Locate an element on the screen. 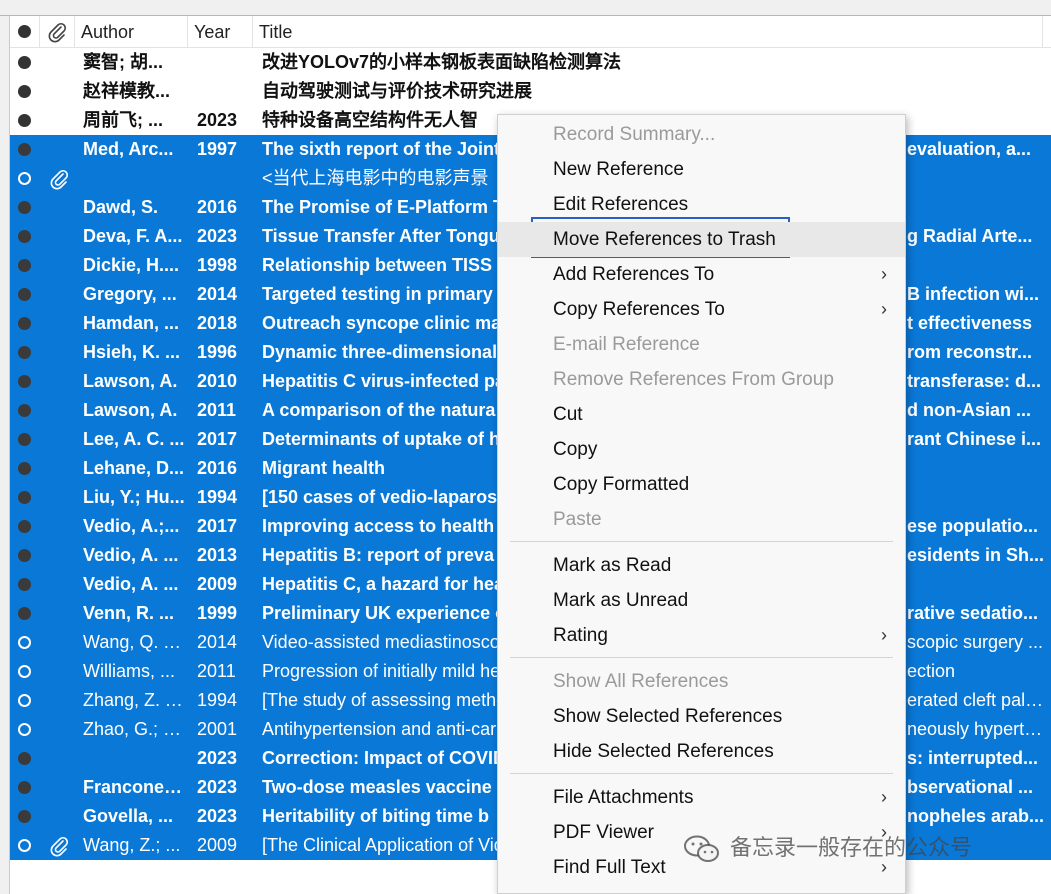  menu-item-label: Move References to Trash is located at coordinates (664, 239).